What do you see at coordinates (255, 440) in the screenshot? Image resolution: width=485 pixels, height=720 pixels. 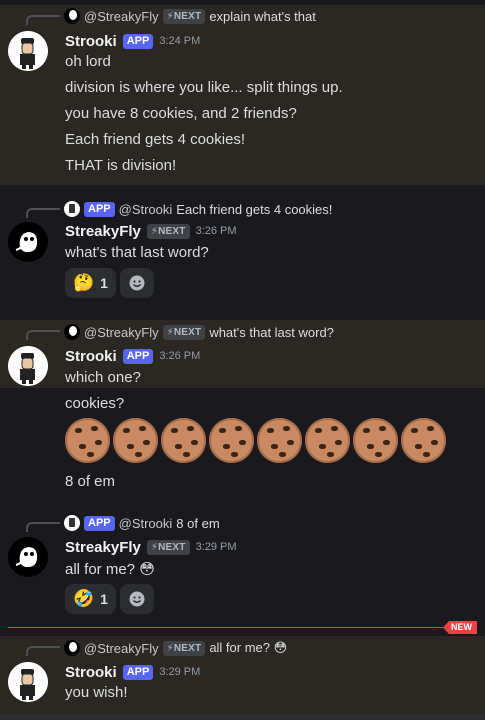 I see `cookie-emoji-row` at bounding box center [255, 440].